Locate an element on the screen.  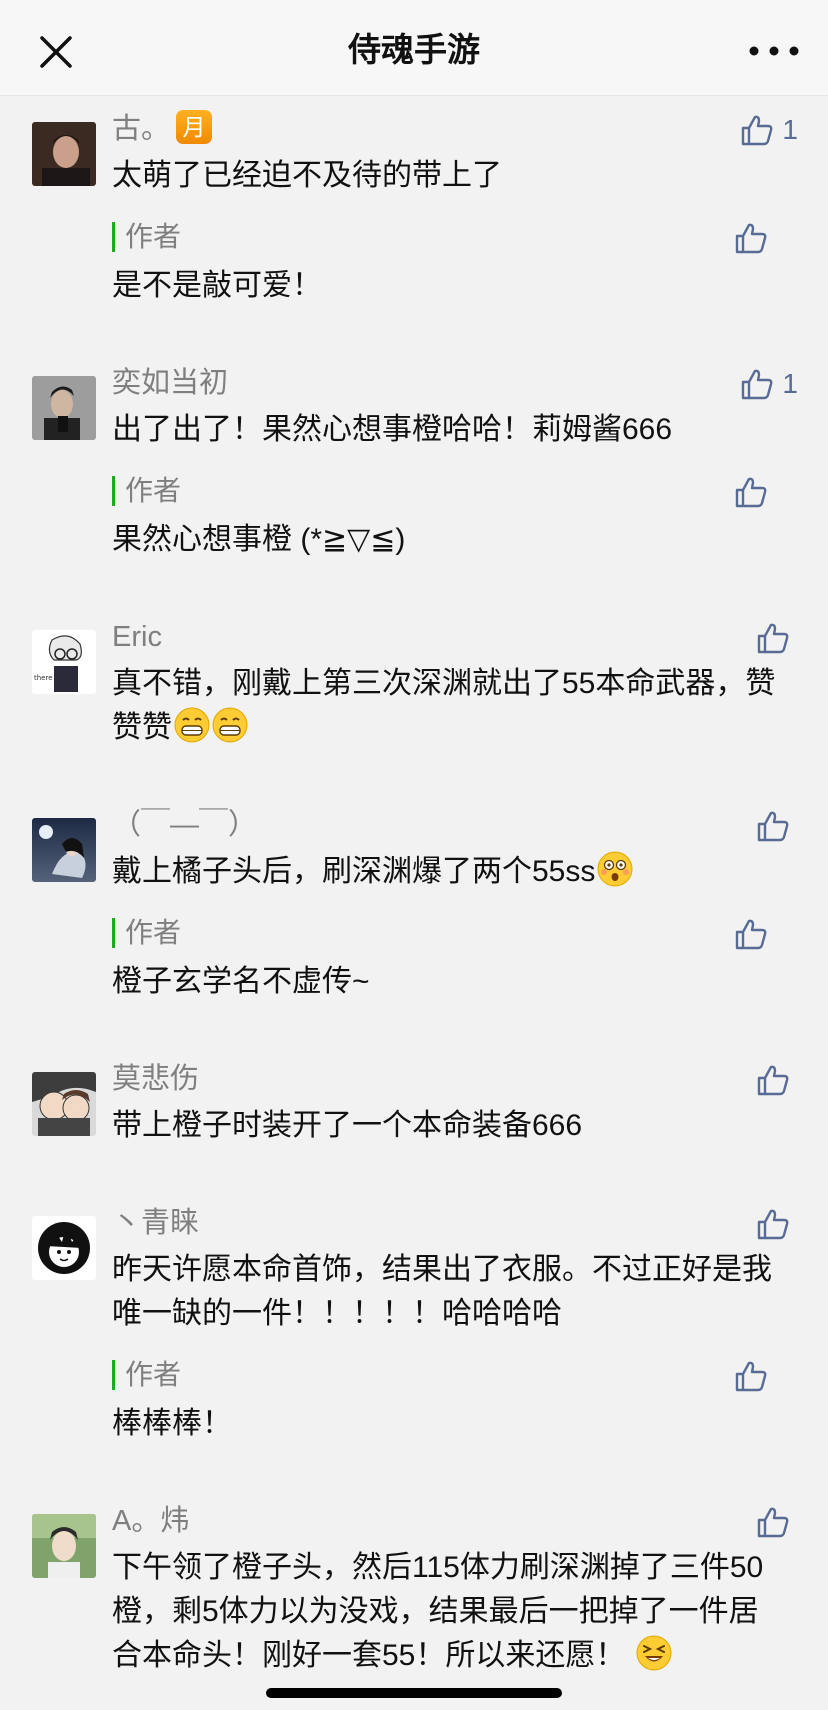
comment-author-row: 奕如当初 is located at coordinates (455, 383).